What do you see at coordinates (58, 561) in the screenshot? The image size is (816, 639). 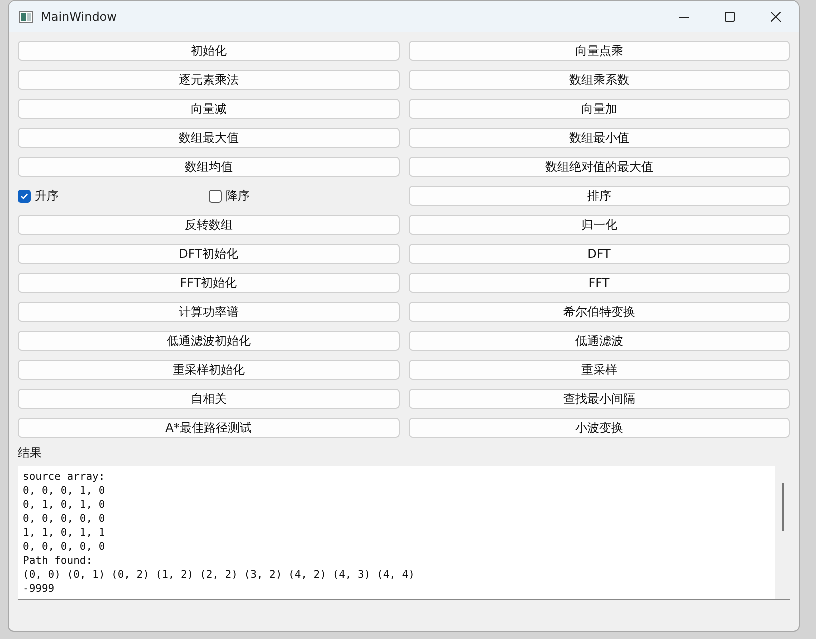 I see `output-line: Path found:` at bounding box center [58, 561].